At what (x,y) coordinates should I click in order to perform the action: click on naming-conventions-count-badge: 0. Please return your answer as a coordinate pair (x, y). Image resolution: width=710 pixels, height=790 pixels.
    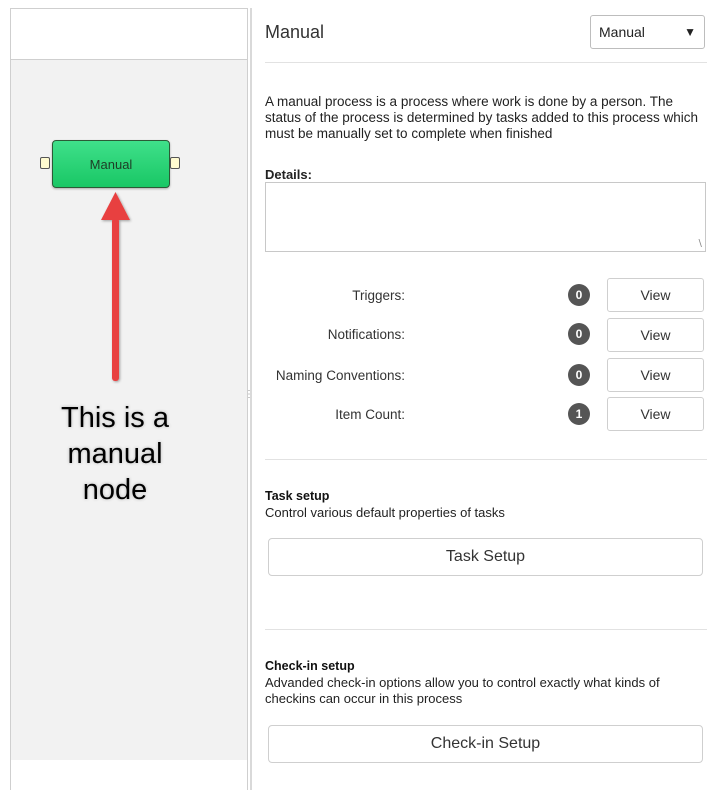
    Looking at the image, I should click on (579, 375).